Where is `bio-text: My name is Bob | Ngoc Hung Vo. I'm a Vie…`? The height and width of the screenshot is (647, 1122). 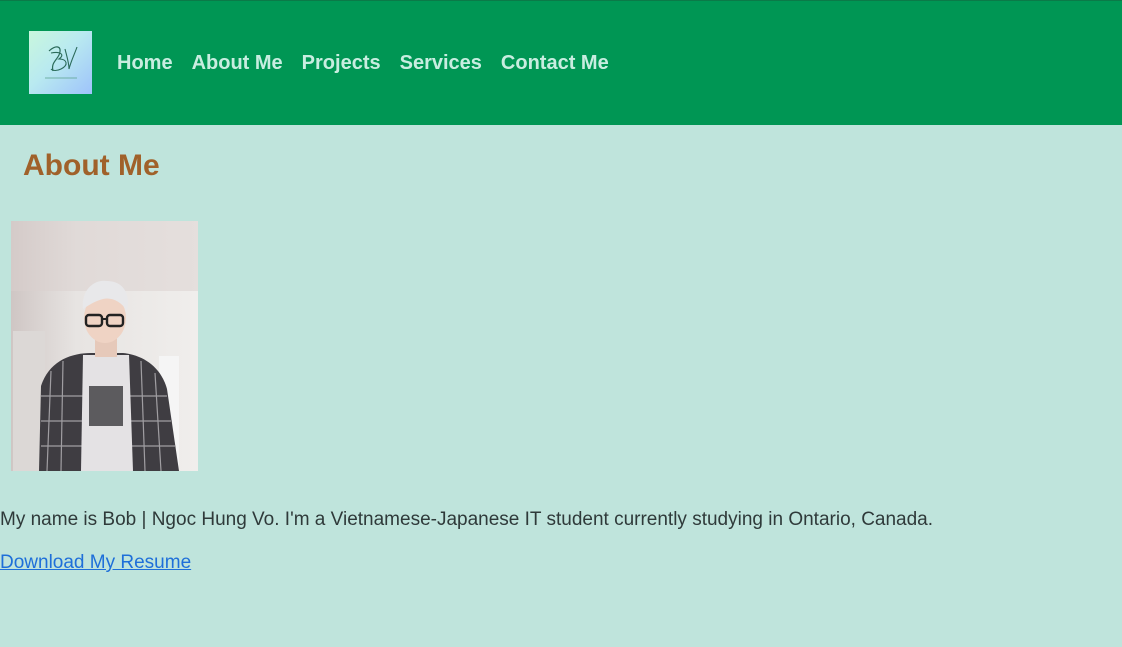 bio-text: My name is Bob | Ngoc Hung Vo. I'm a Vie… is located at coordinates (467, 519).